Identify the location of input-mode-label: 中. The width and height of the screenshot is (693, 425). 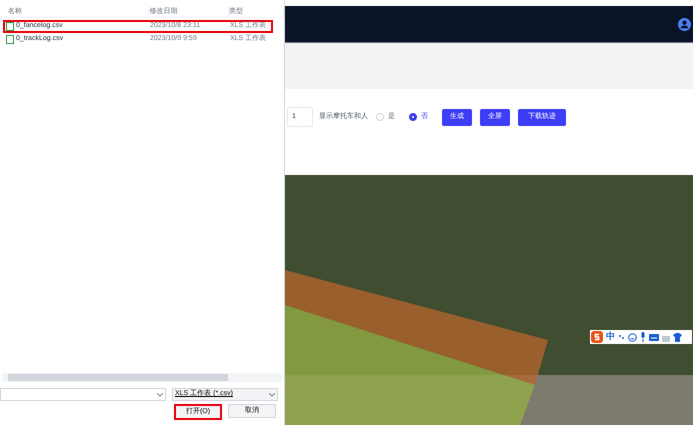
(610, 337).